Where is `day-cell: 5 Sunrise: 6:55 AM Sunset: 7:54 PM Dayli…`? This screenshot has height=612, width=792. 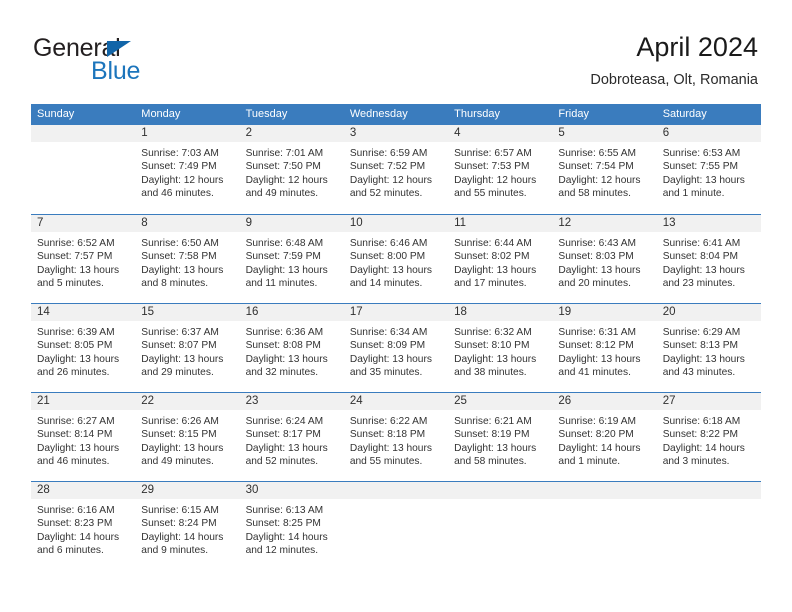 day-cell: 5 Sunrise: 6:55 AM Sunset: 7:54 PM Dayli… is located at coordinates (604, 169).